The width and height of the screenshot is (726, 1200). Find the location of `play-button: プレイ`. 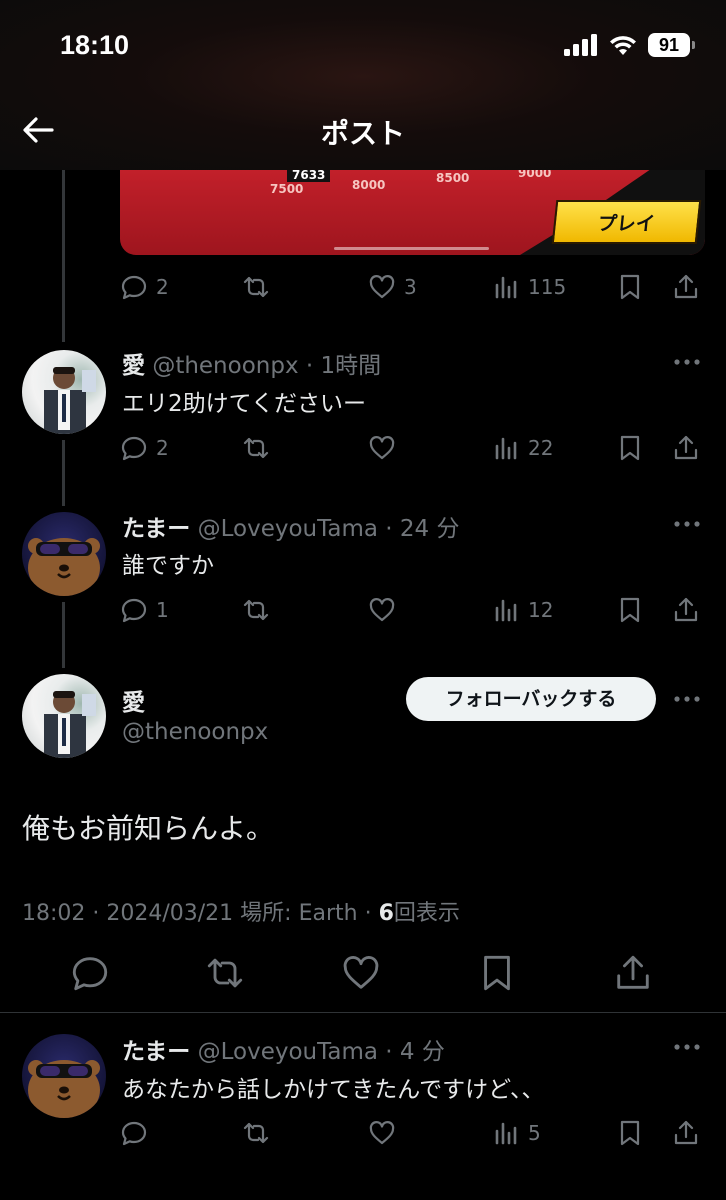

play-button: プレイ is located at coordinates (626, 222).